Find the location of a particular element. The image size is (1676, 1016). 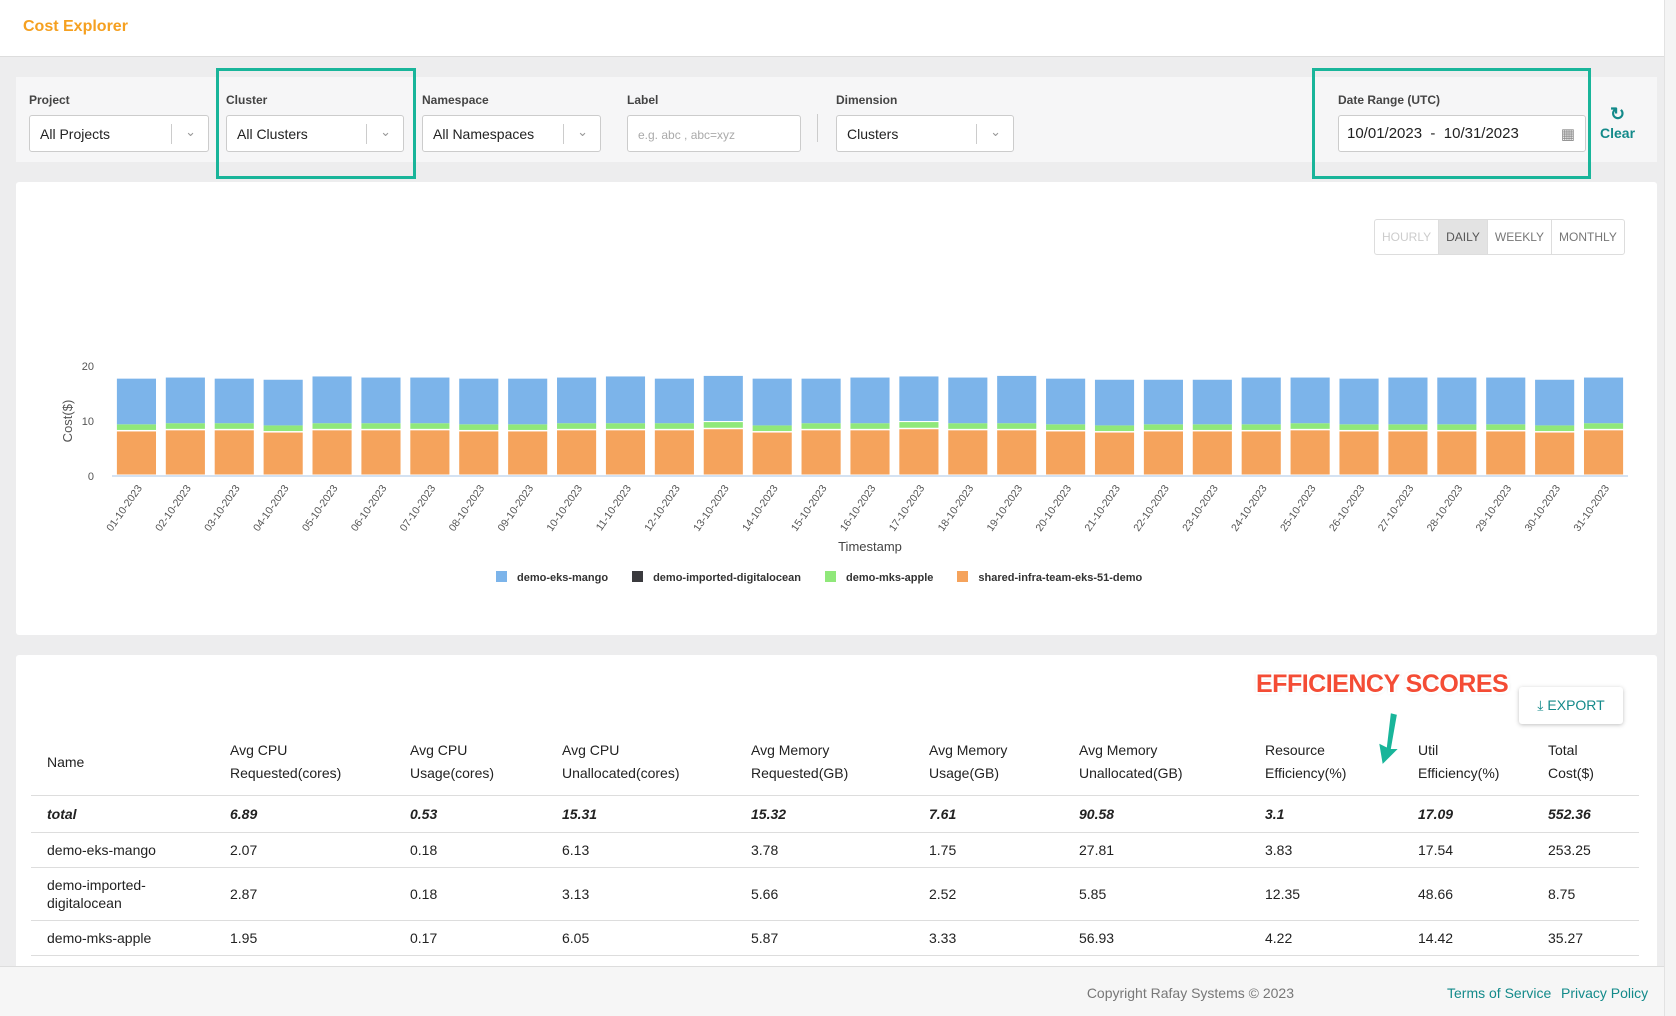

column-header: Total Cost($) is located at coordinates (1585, 765).